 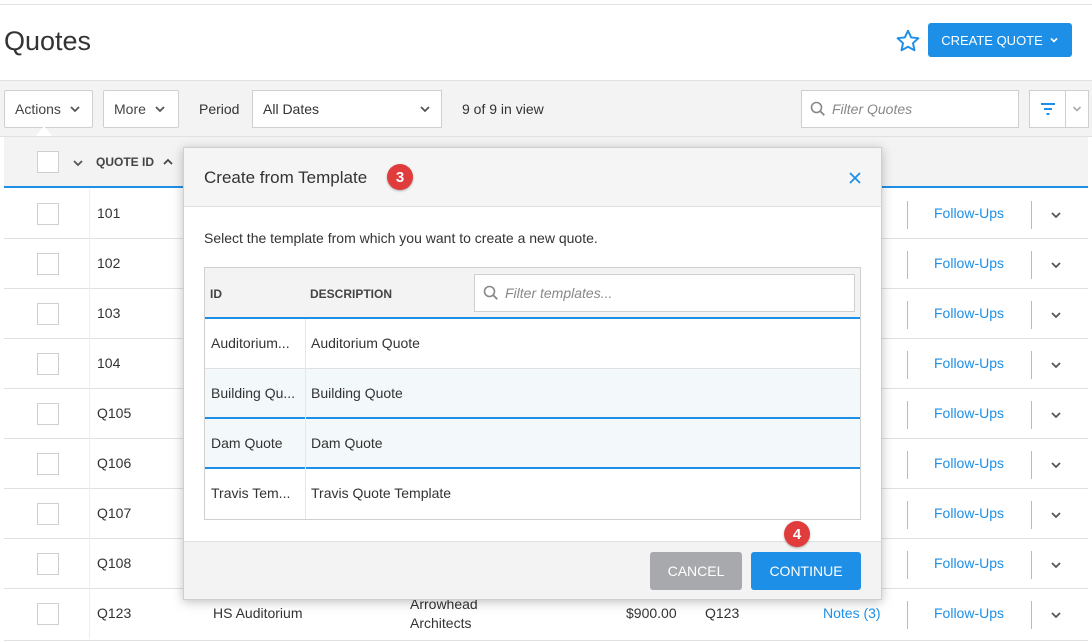 What do you see at coordinates (852, 613) in the screenshot?
I see `notes-link: Notes (3)` at bounding box center [852, 613].